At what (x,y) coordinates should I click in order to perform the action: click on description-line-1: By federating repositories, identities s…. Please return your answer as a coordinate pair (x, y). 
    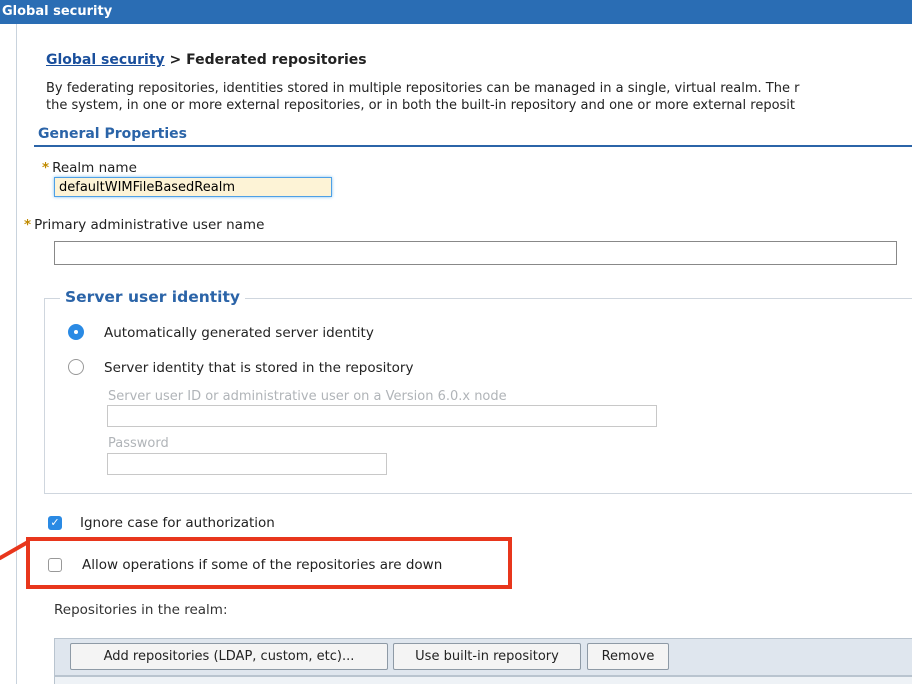
    Looking at the image, I should click on (423, 88).